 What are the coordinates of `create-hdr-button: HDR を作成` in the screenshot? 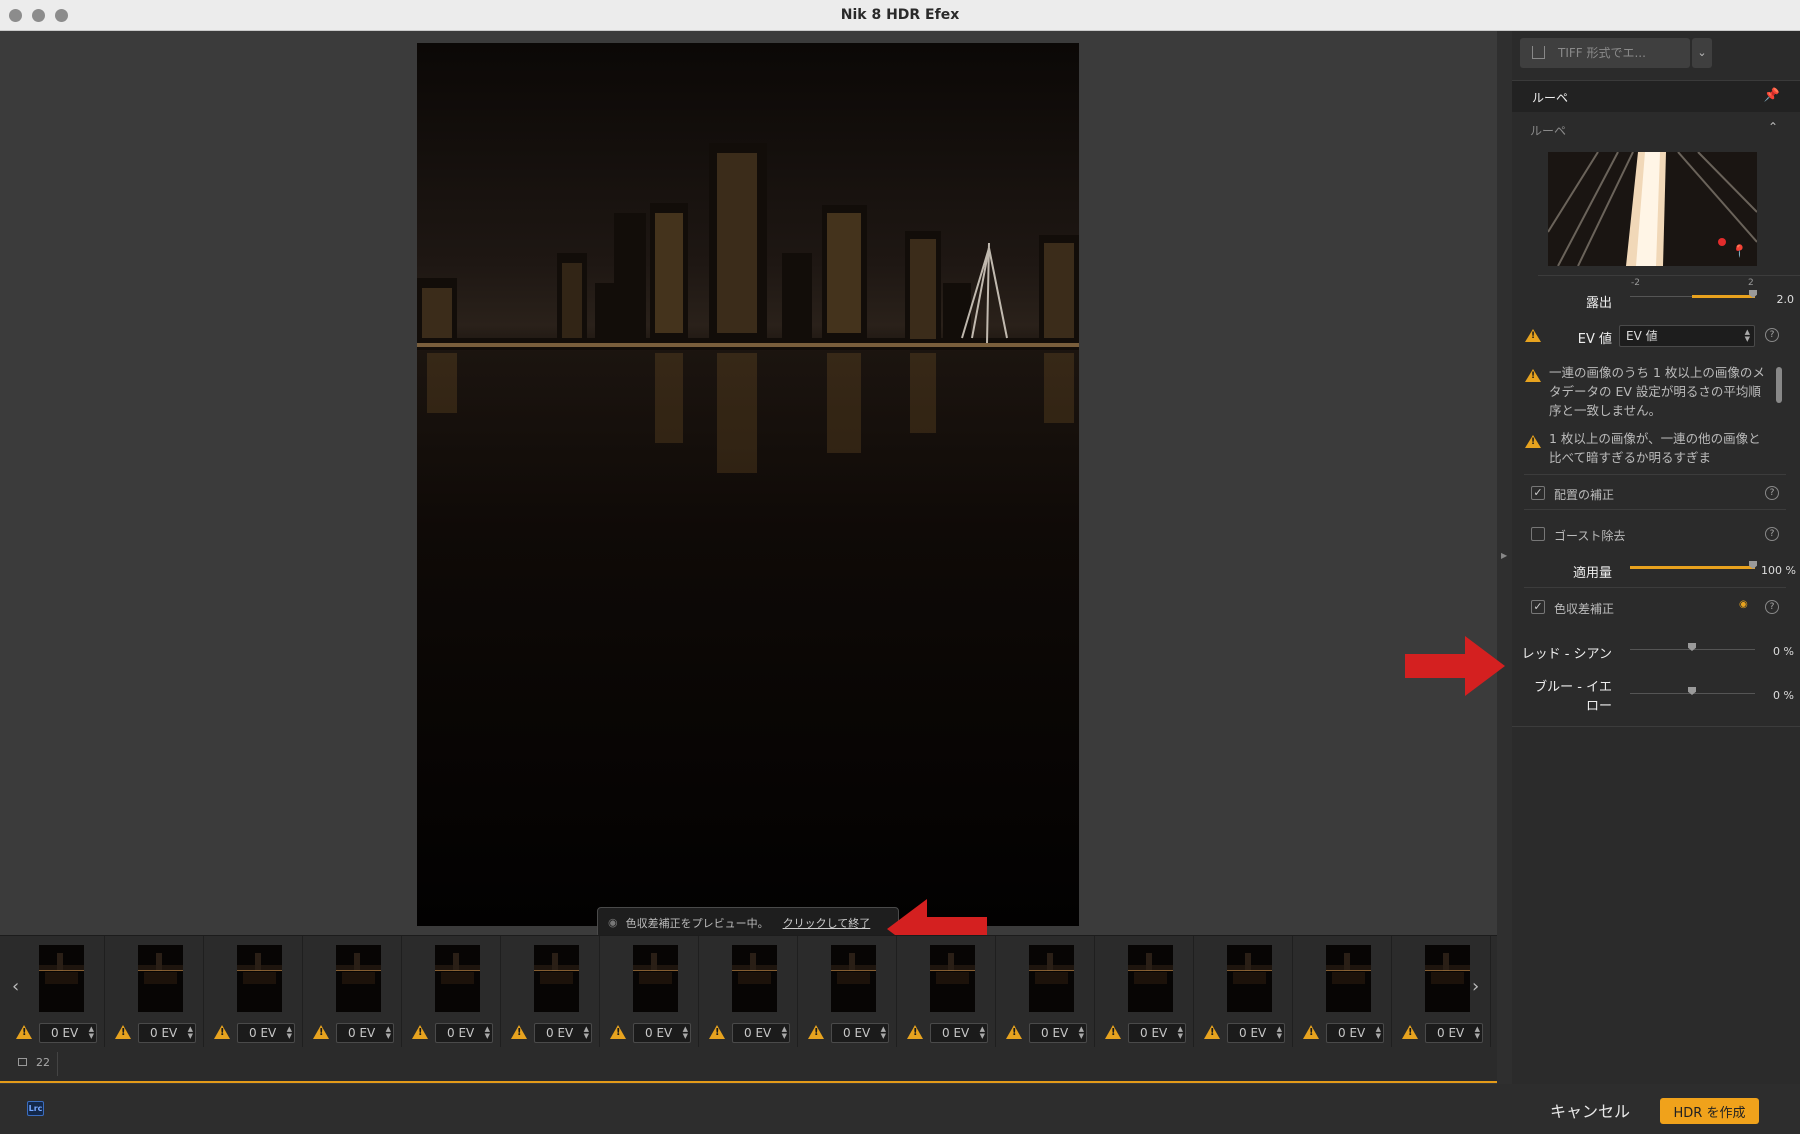 It's located at (1709, 1111).